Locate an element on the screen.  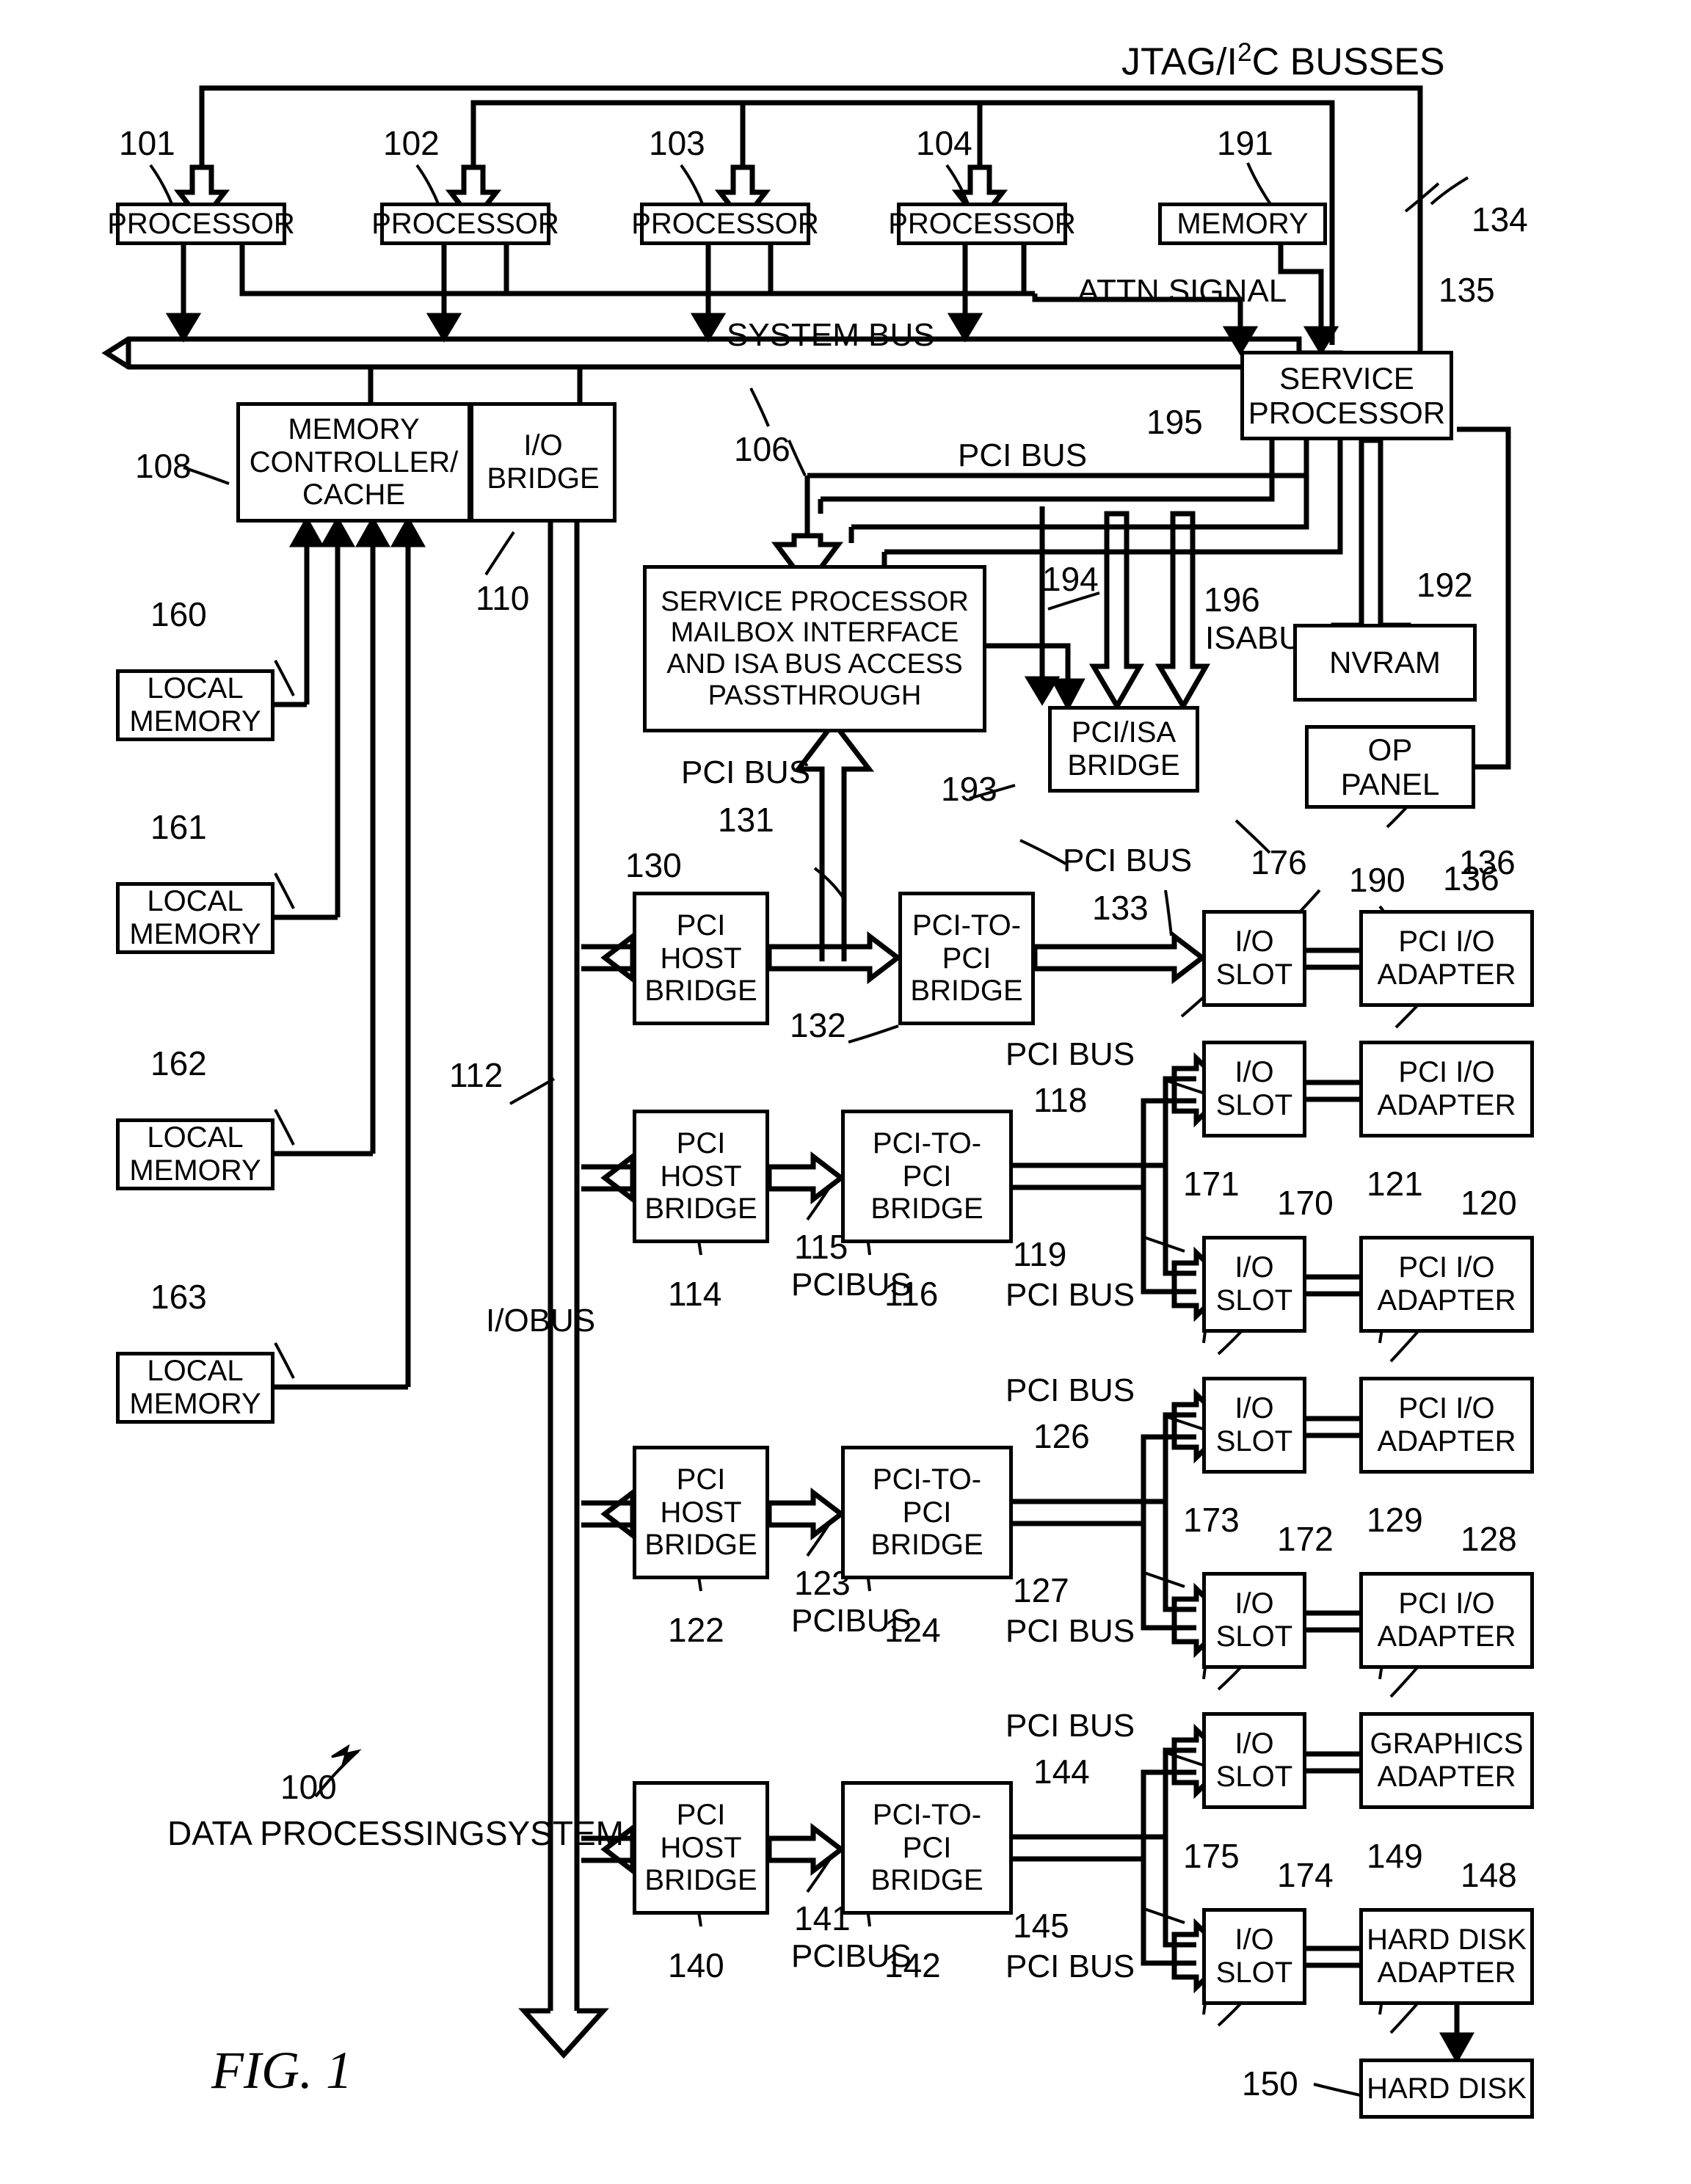
ref-134: 134 is located at coordinates (1500, 219).